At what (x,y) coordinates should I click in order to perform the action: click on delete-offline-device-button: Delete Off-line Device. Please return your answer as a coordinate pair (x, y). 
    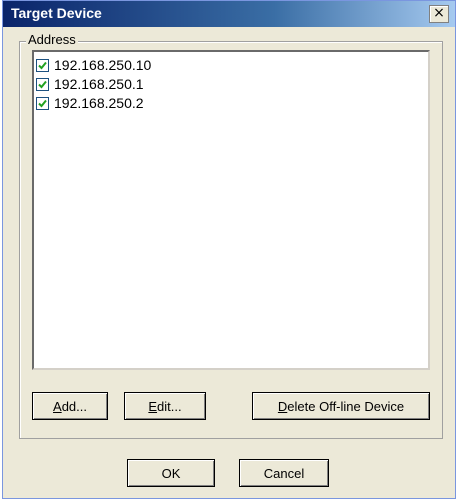
    Looking at the image, I should click on (341, 406).